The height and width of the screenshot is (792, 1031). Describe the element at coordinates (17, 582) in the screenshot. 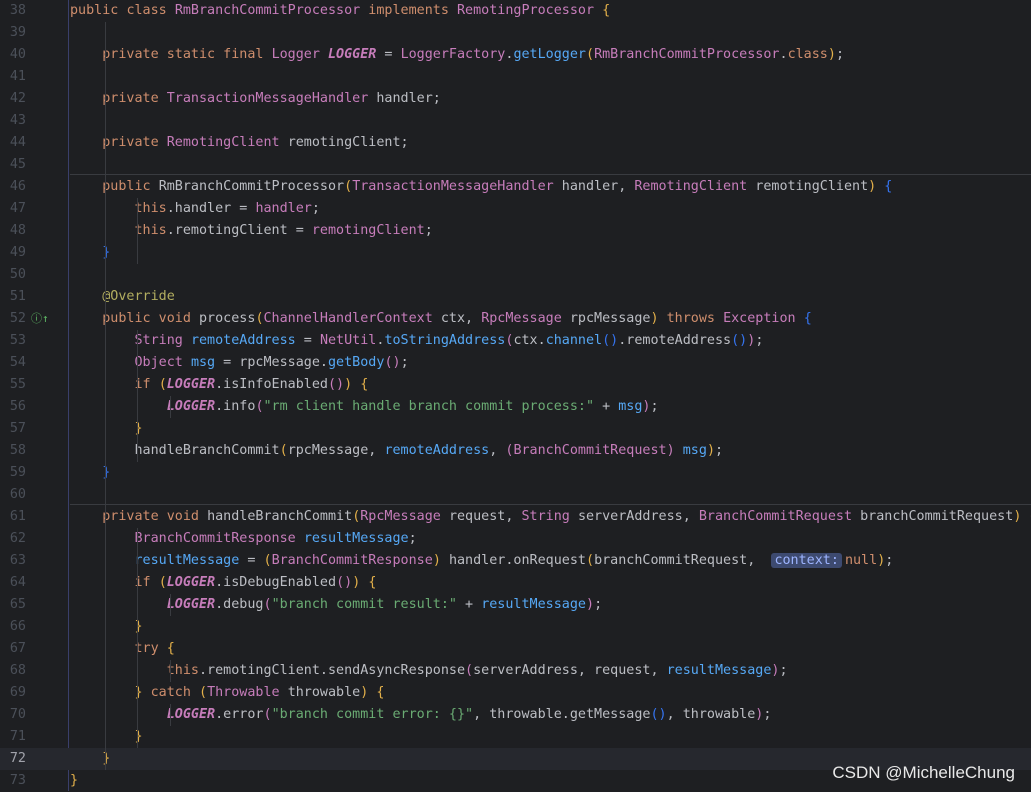

I see `line-number: 64` at that location.